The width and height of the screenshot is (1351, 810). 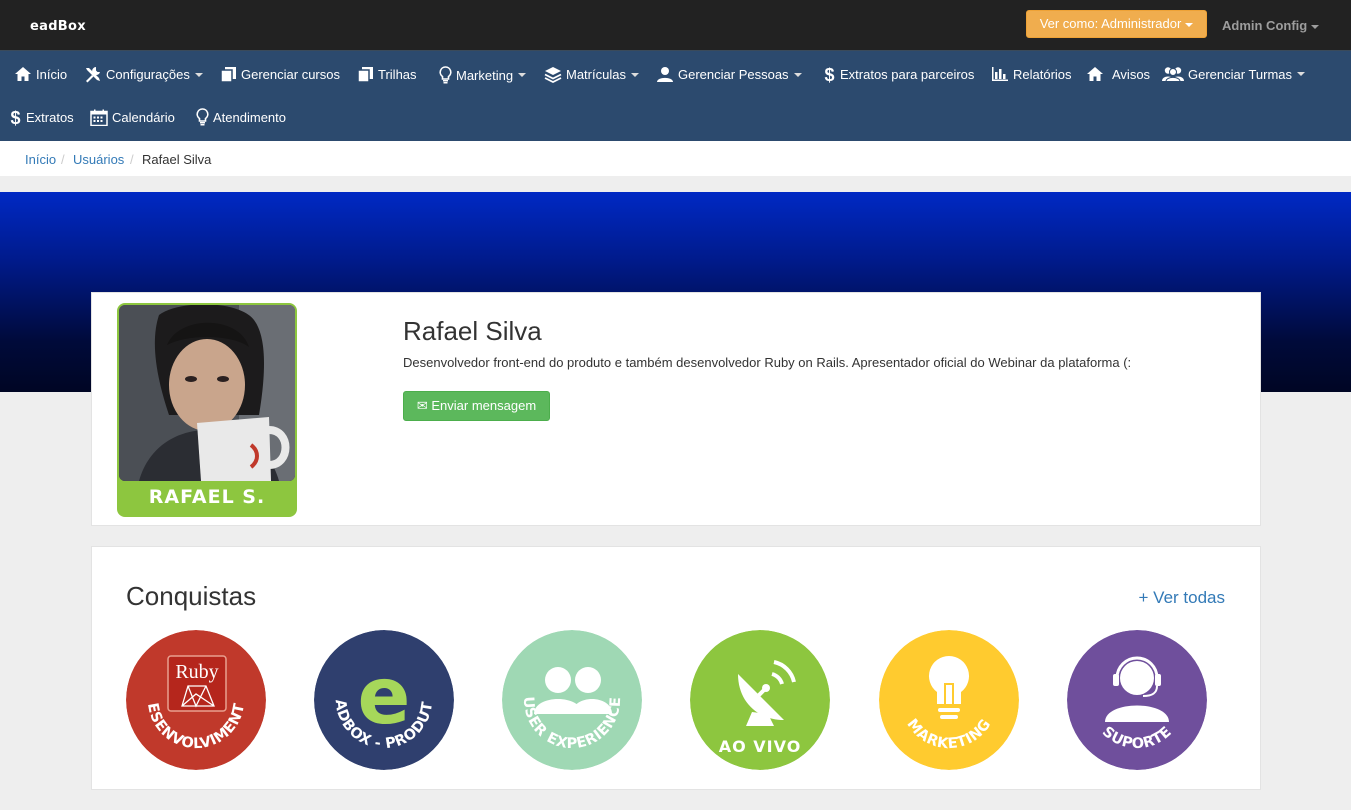 What do you see at coordinates (143, 117) in the screenshot?
I see `nav-label: Calendário` at bounding box center [143, 117].